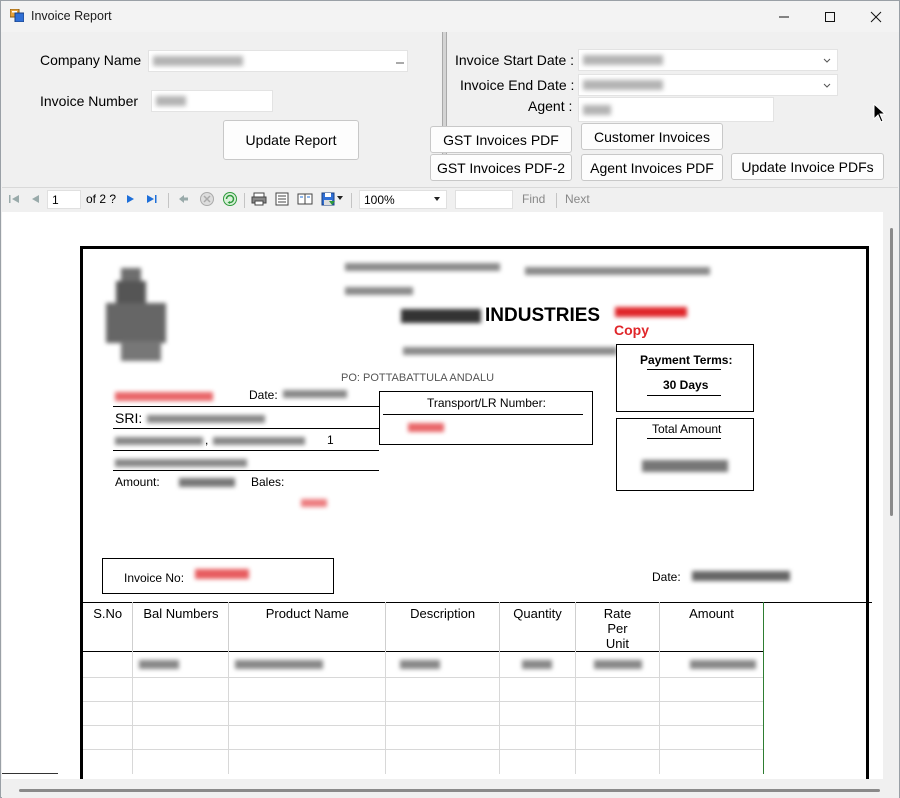 This screenshot has height=798, width=900. I want to click on find-button: Find, so click(533, 199).